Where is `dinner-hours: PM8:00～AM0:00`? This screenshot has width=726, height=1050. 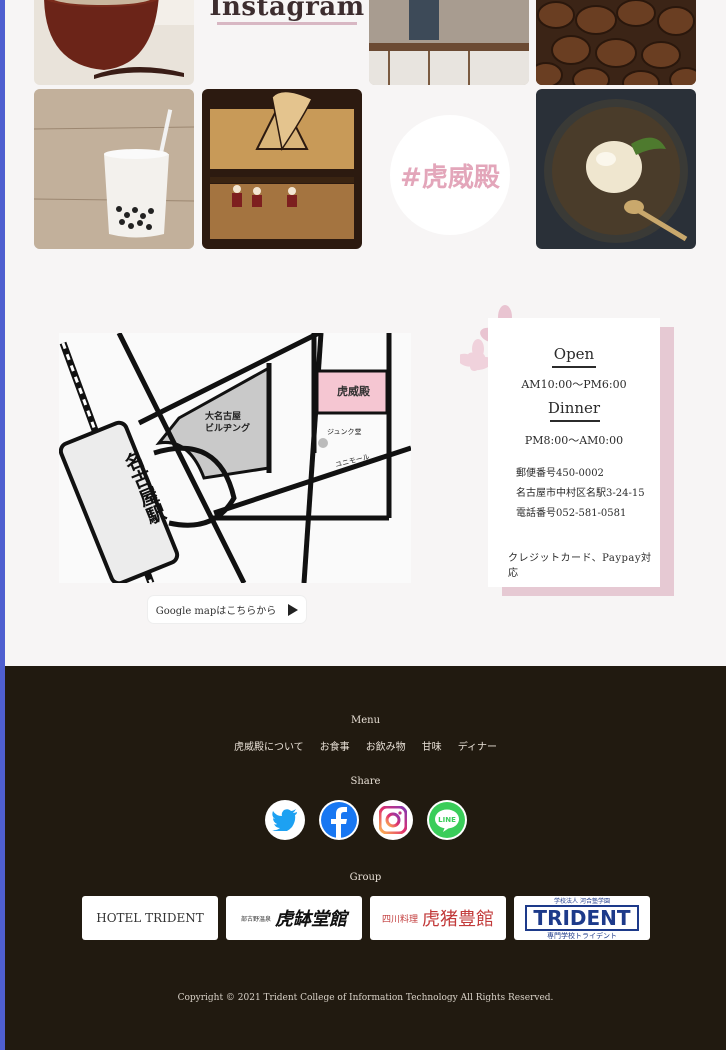 dinner-hours: PM8:00～AM0:00 is located at coordinates (574, 440).